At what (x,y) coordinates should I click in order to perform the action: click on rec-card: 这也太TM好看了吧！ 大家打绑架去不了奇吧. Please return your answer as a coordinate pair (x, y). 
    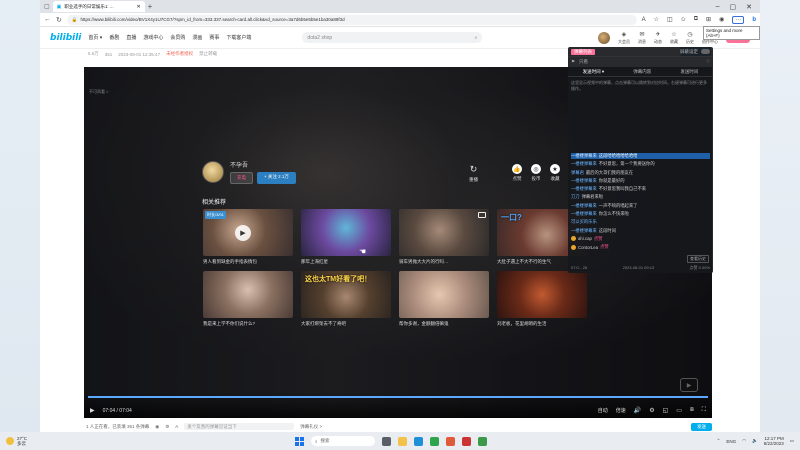
    Looking at the image, I should click on (346, 299).